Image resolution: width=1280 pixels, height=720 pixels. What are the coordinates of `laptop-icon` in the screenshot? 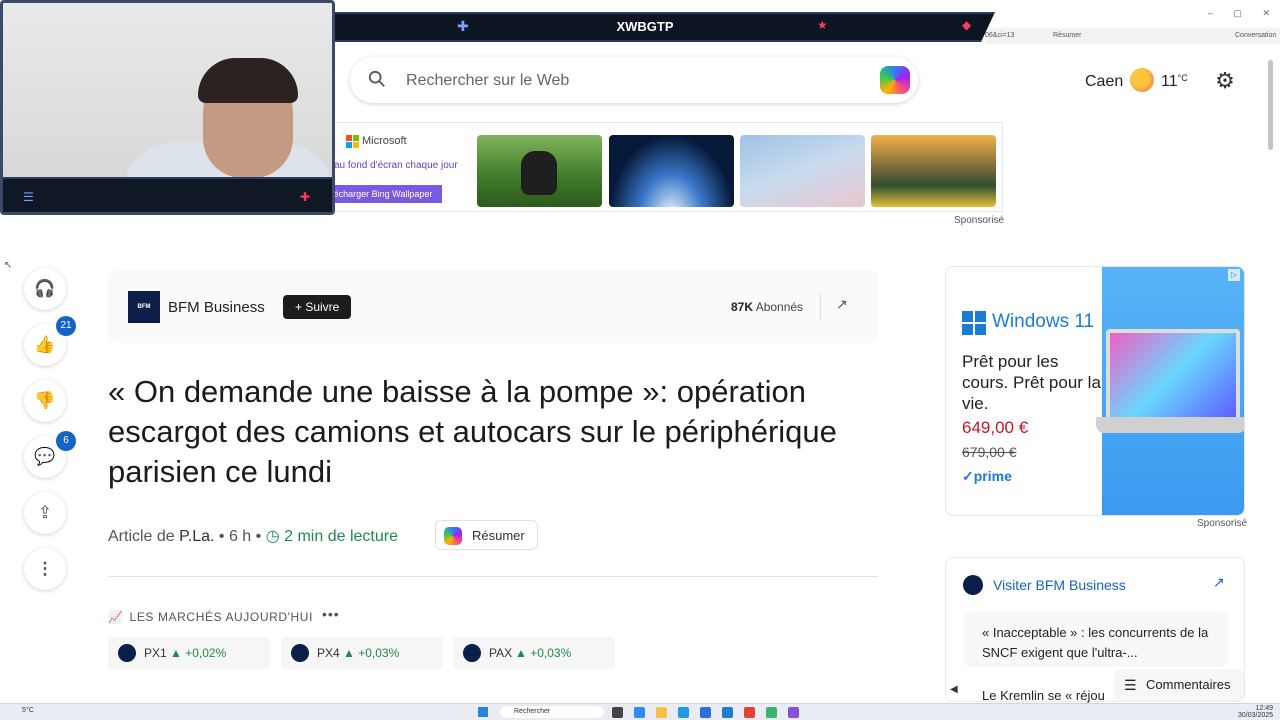 It's located at (1173, 375).